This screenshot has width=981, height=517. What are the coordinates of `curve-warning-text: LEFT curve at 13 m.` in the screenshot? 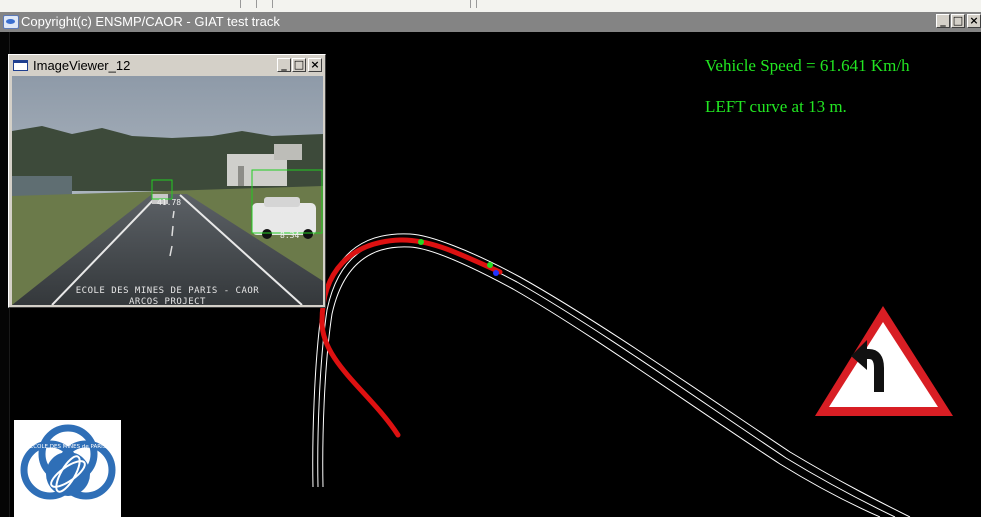 It's located at (776, 106).